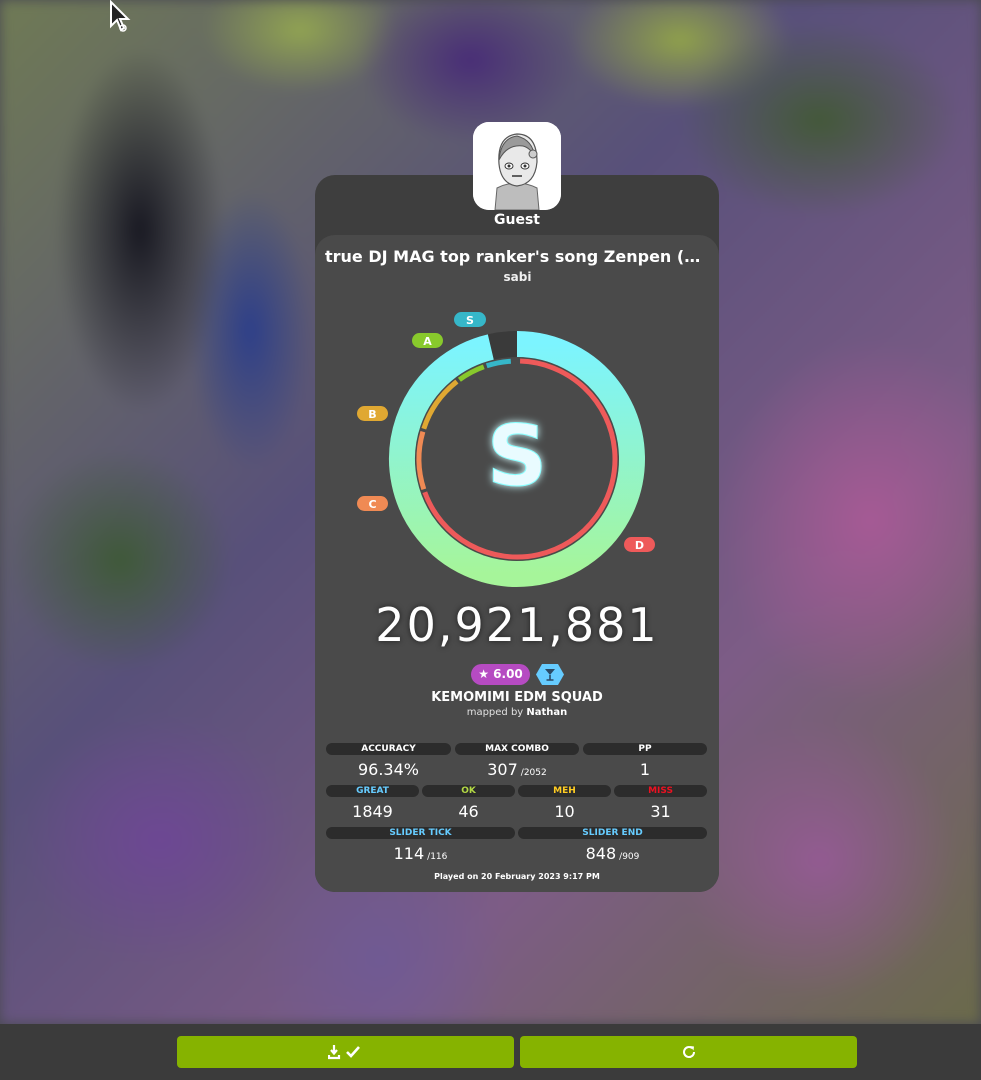 The height and width of the screenshot is (1080, 981). I want to click on grade-label-c: C, so click(372, 503).